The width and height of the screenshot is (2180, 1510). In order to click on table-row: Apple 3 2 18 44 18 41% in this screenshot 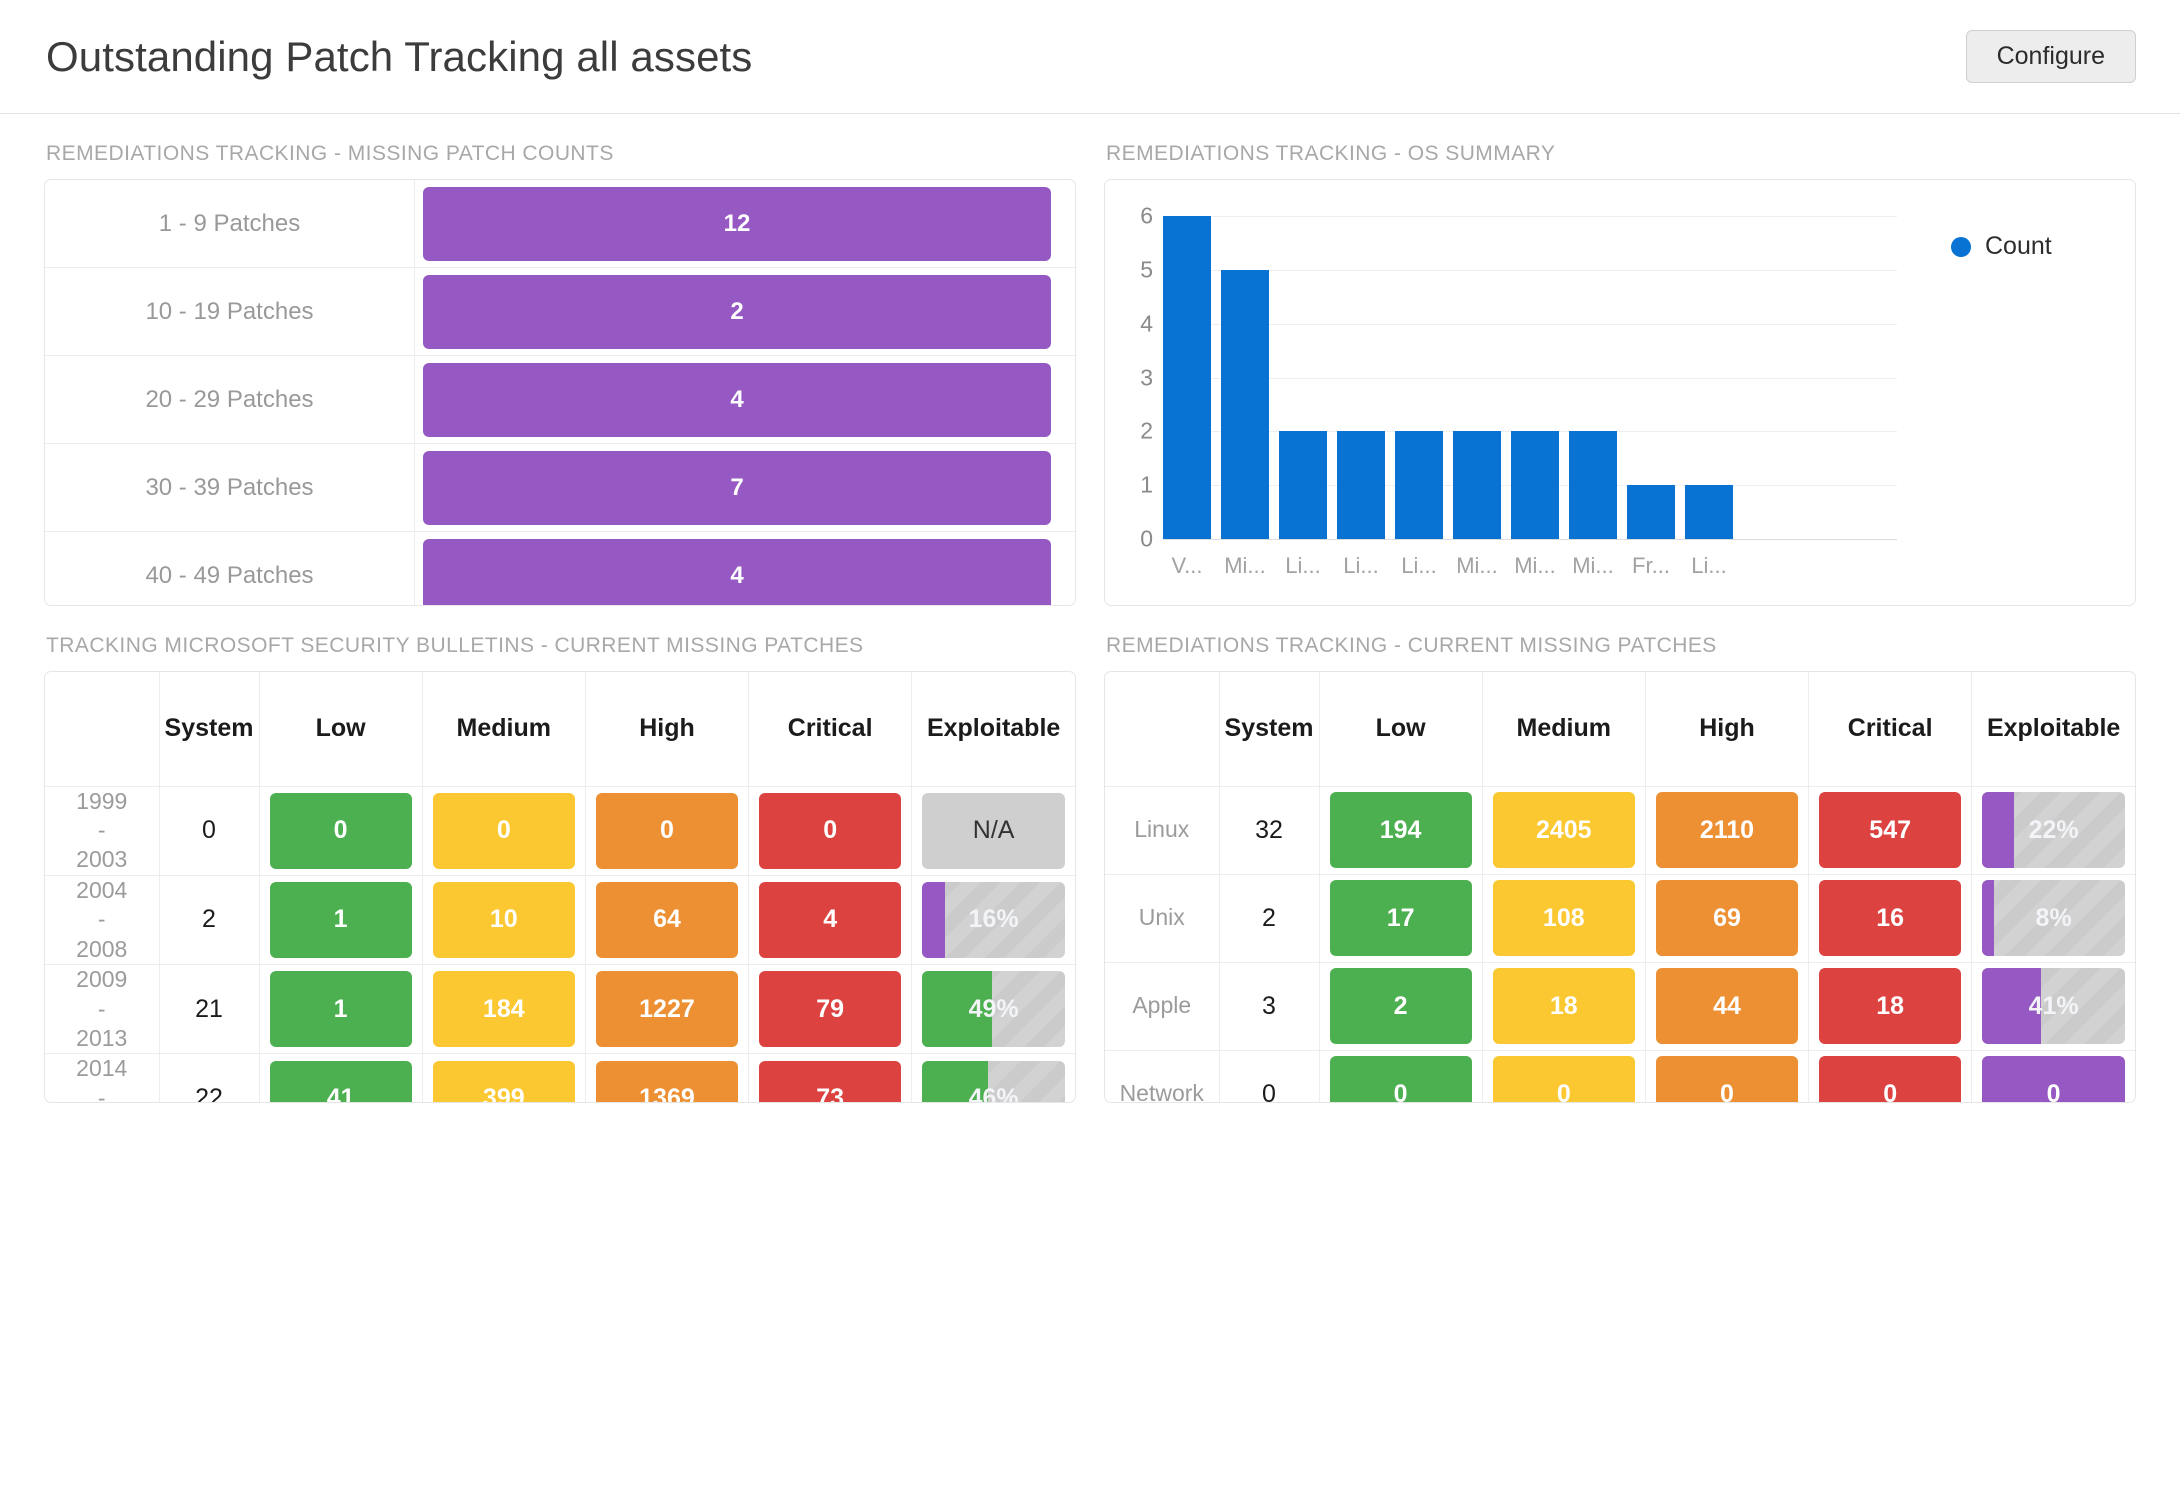, I will do `click(1620, 1006)`.